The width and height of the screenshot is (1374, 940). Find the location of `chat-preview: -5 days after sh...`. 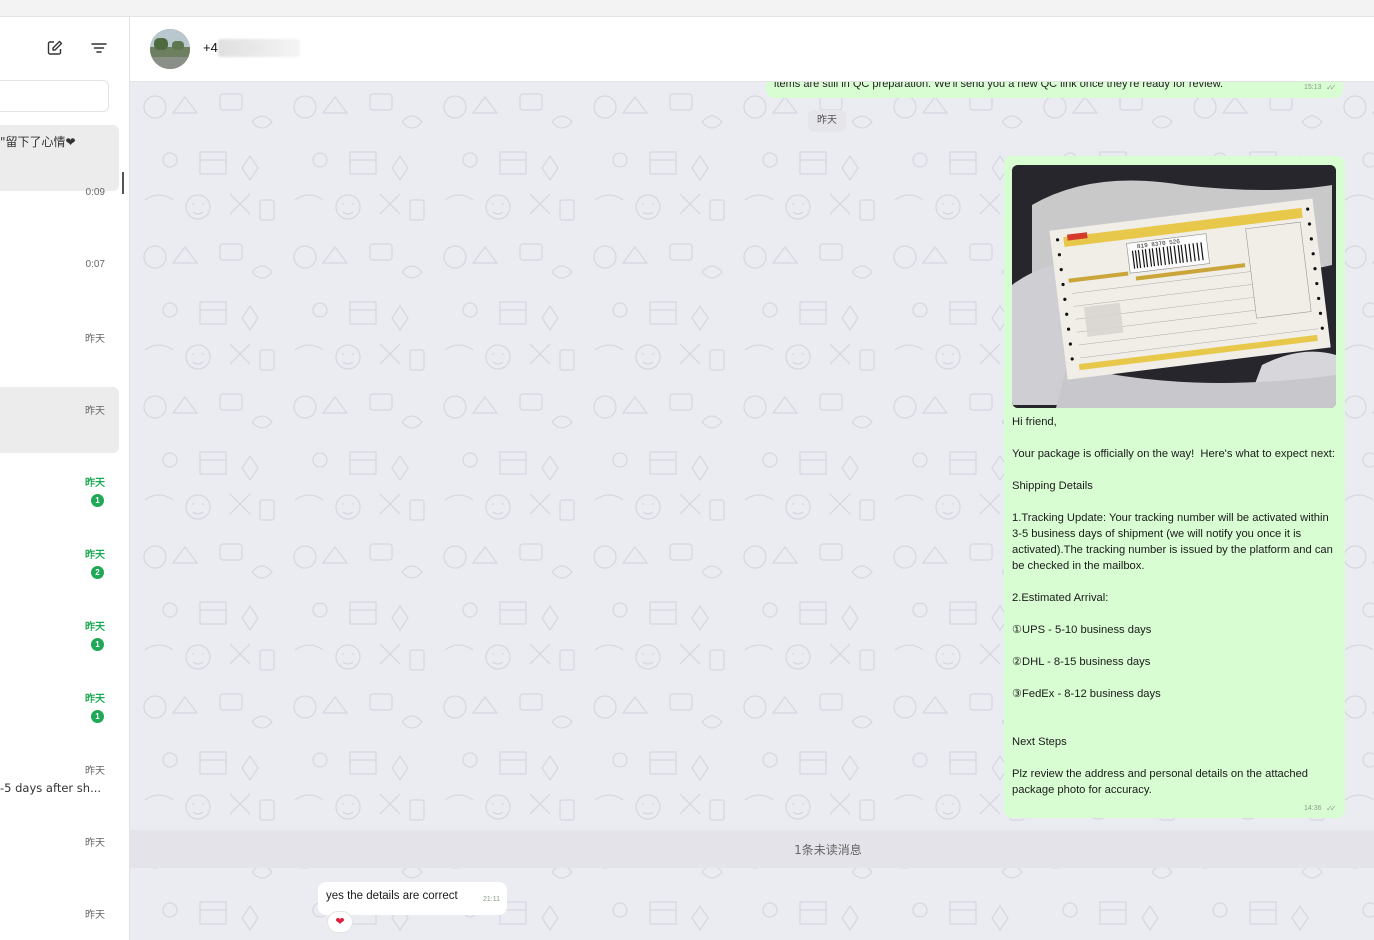

chat-preview: -5 days after sh... is located at coordinates (51, 788).